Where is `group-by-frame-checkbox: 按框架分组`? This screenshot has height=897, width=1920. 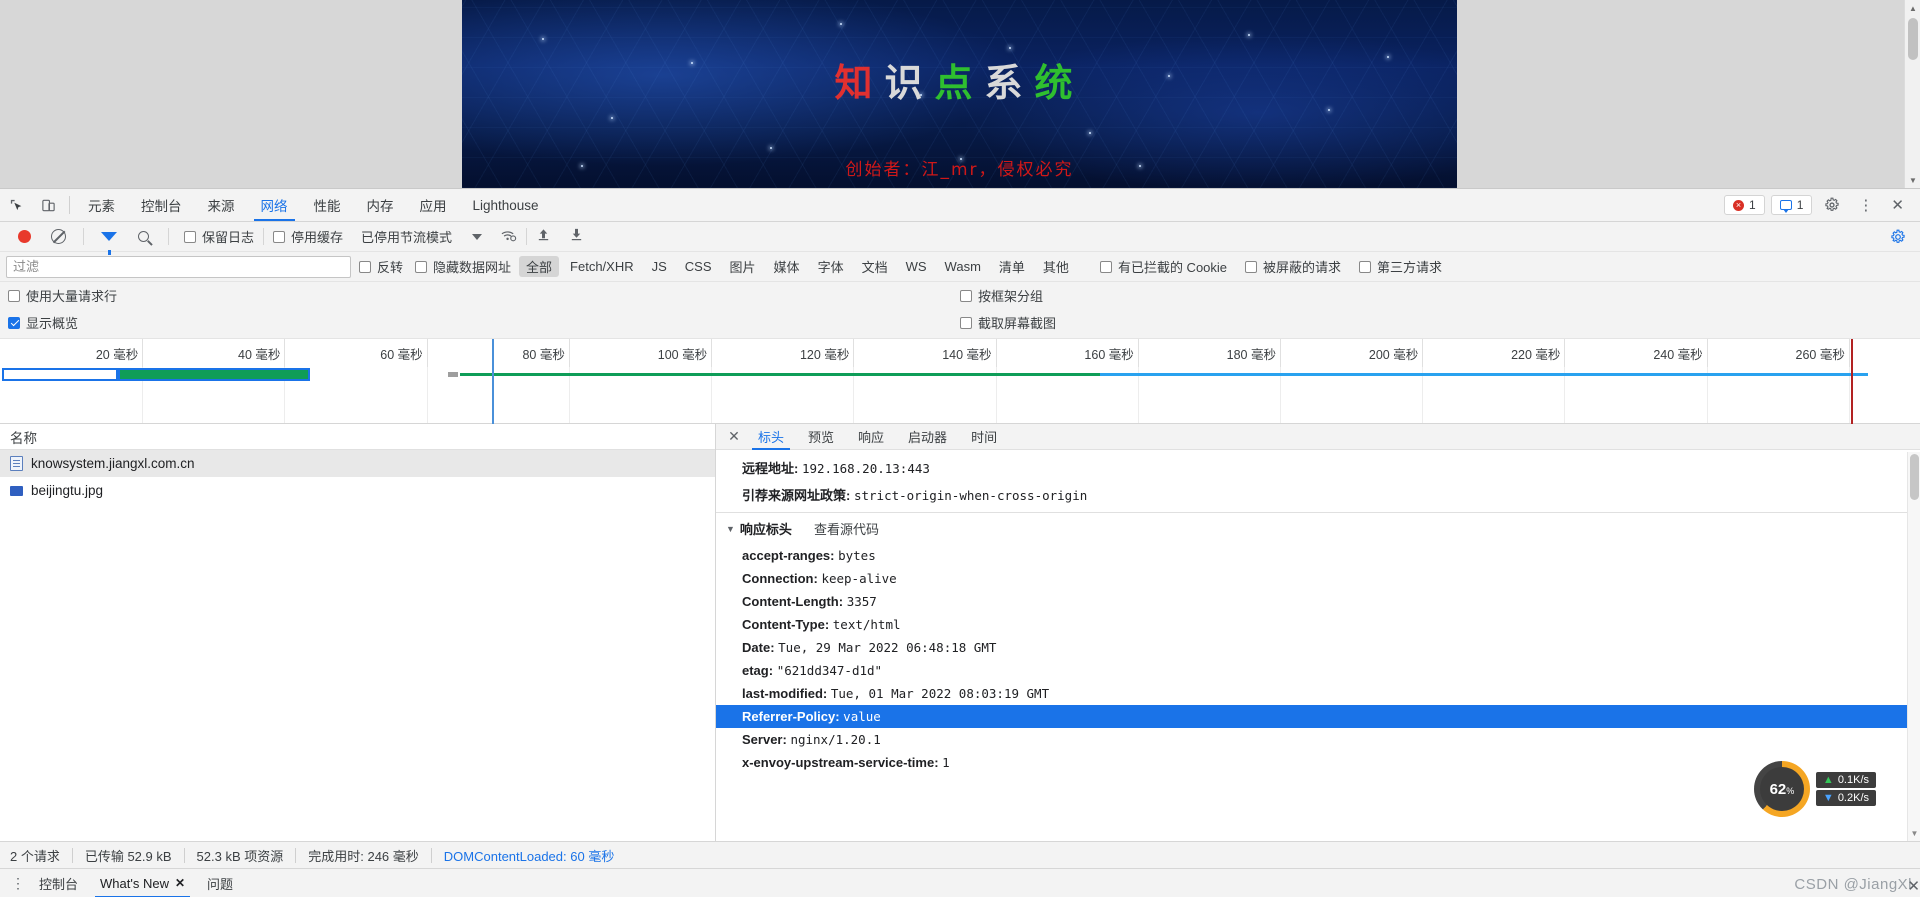 group-by-frame-checkbox: 按框架分组 is located at coordinates (1001, 295).